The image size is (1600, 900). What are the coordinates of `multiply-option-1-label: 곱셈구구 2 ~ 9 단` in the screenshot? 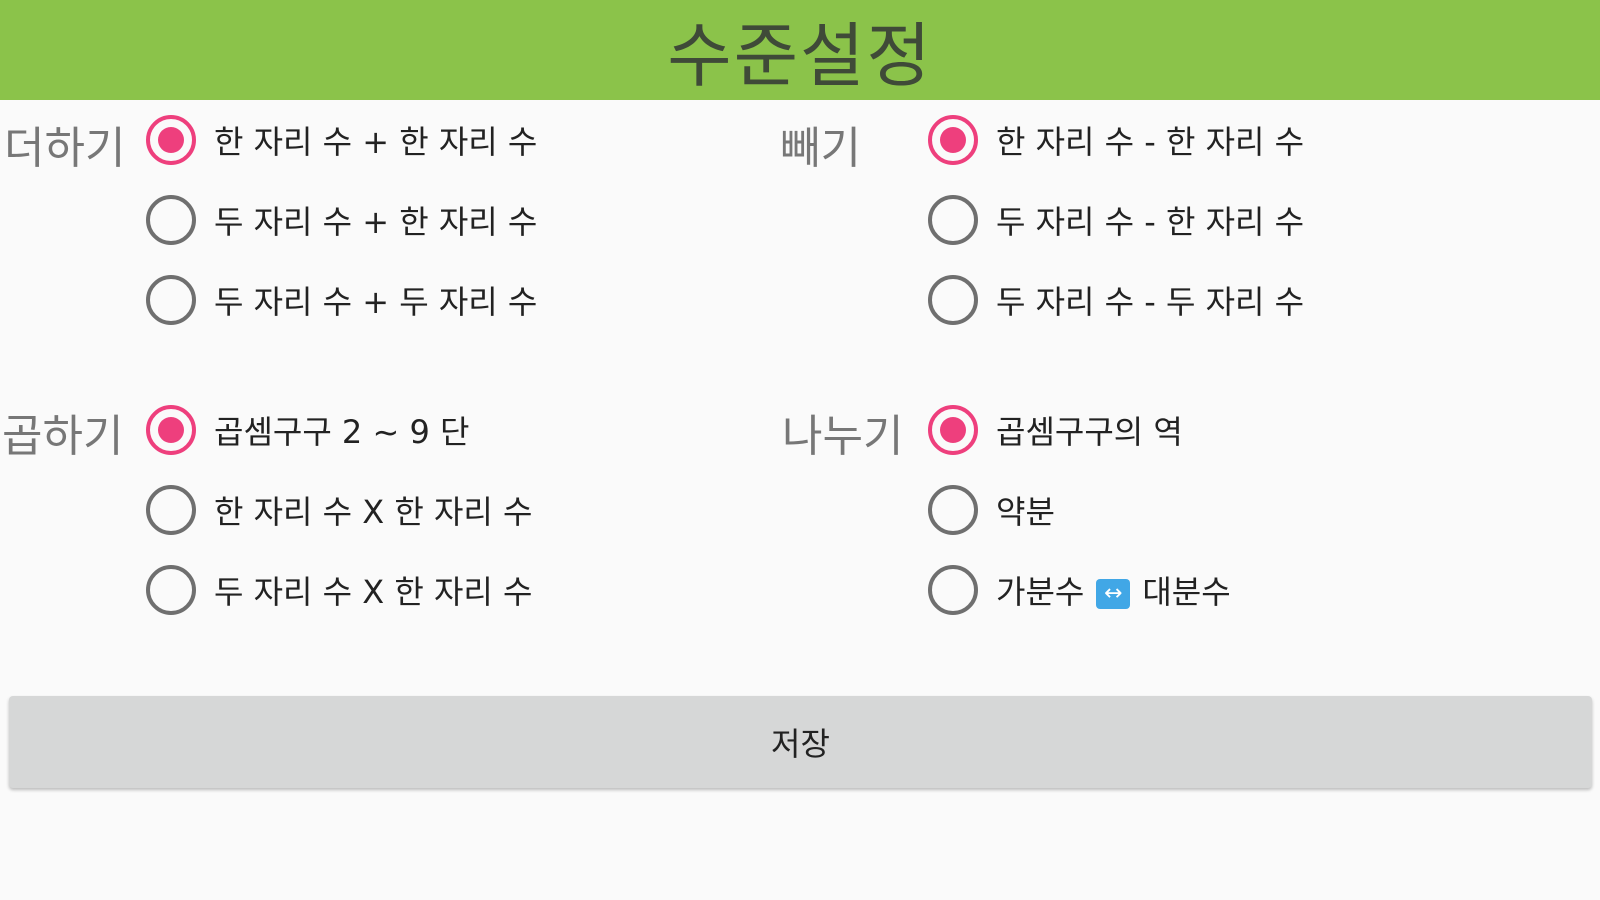 It's located at (342, 432).